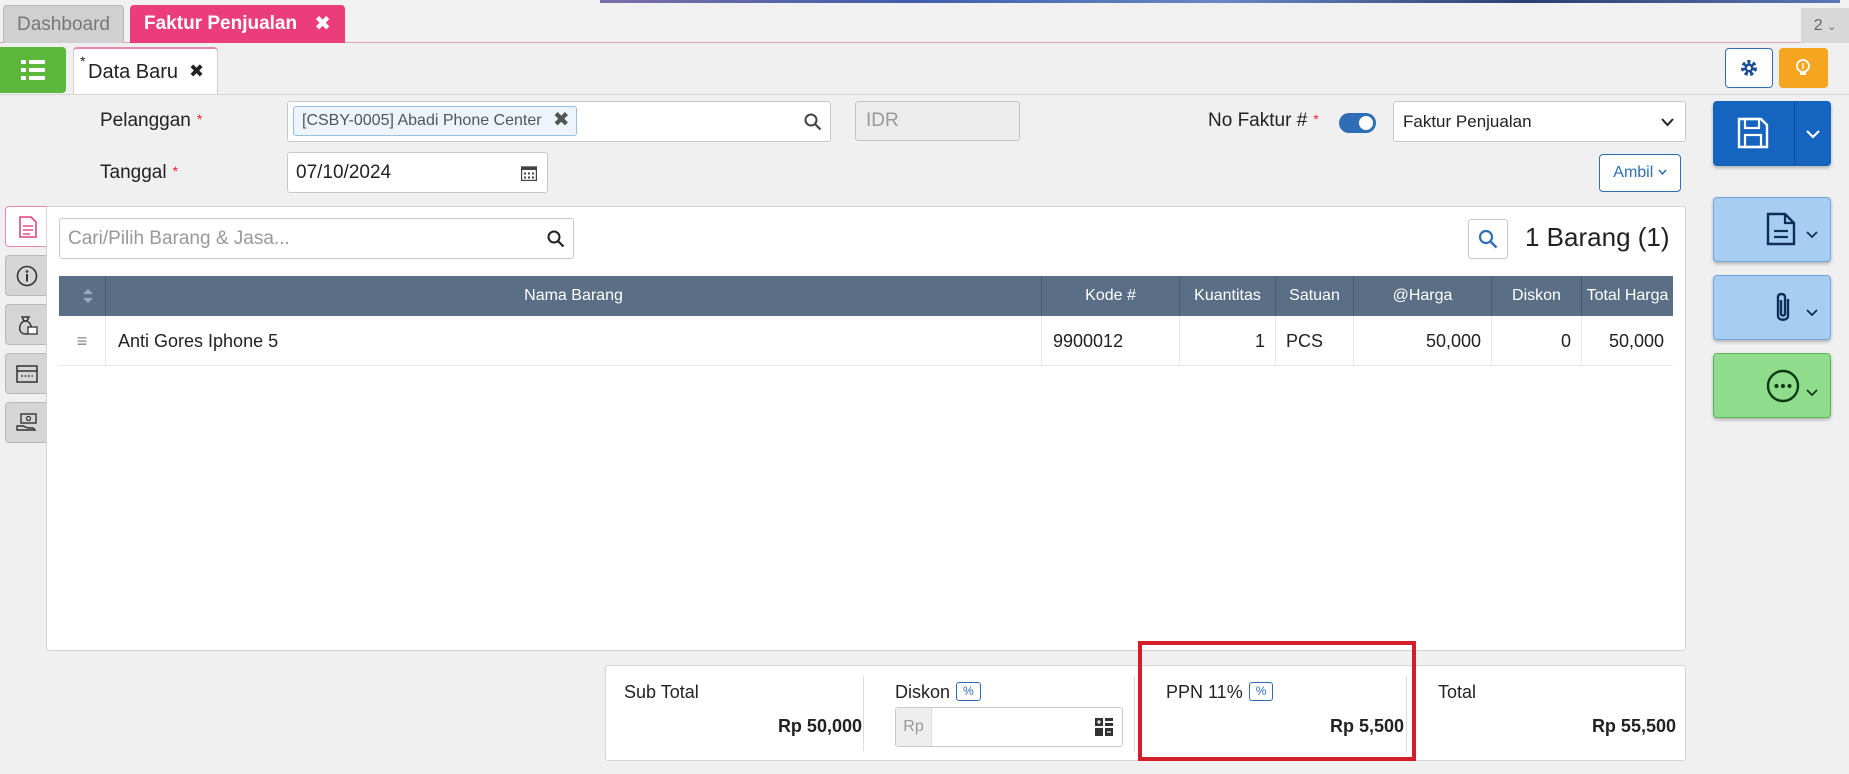 The image size is (1849, 774). Describe the element at coordinates (574, 340) in the screenshot. I see `cell-nama: Anti Gores Iphone 5` at that location.